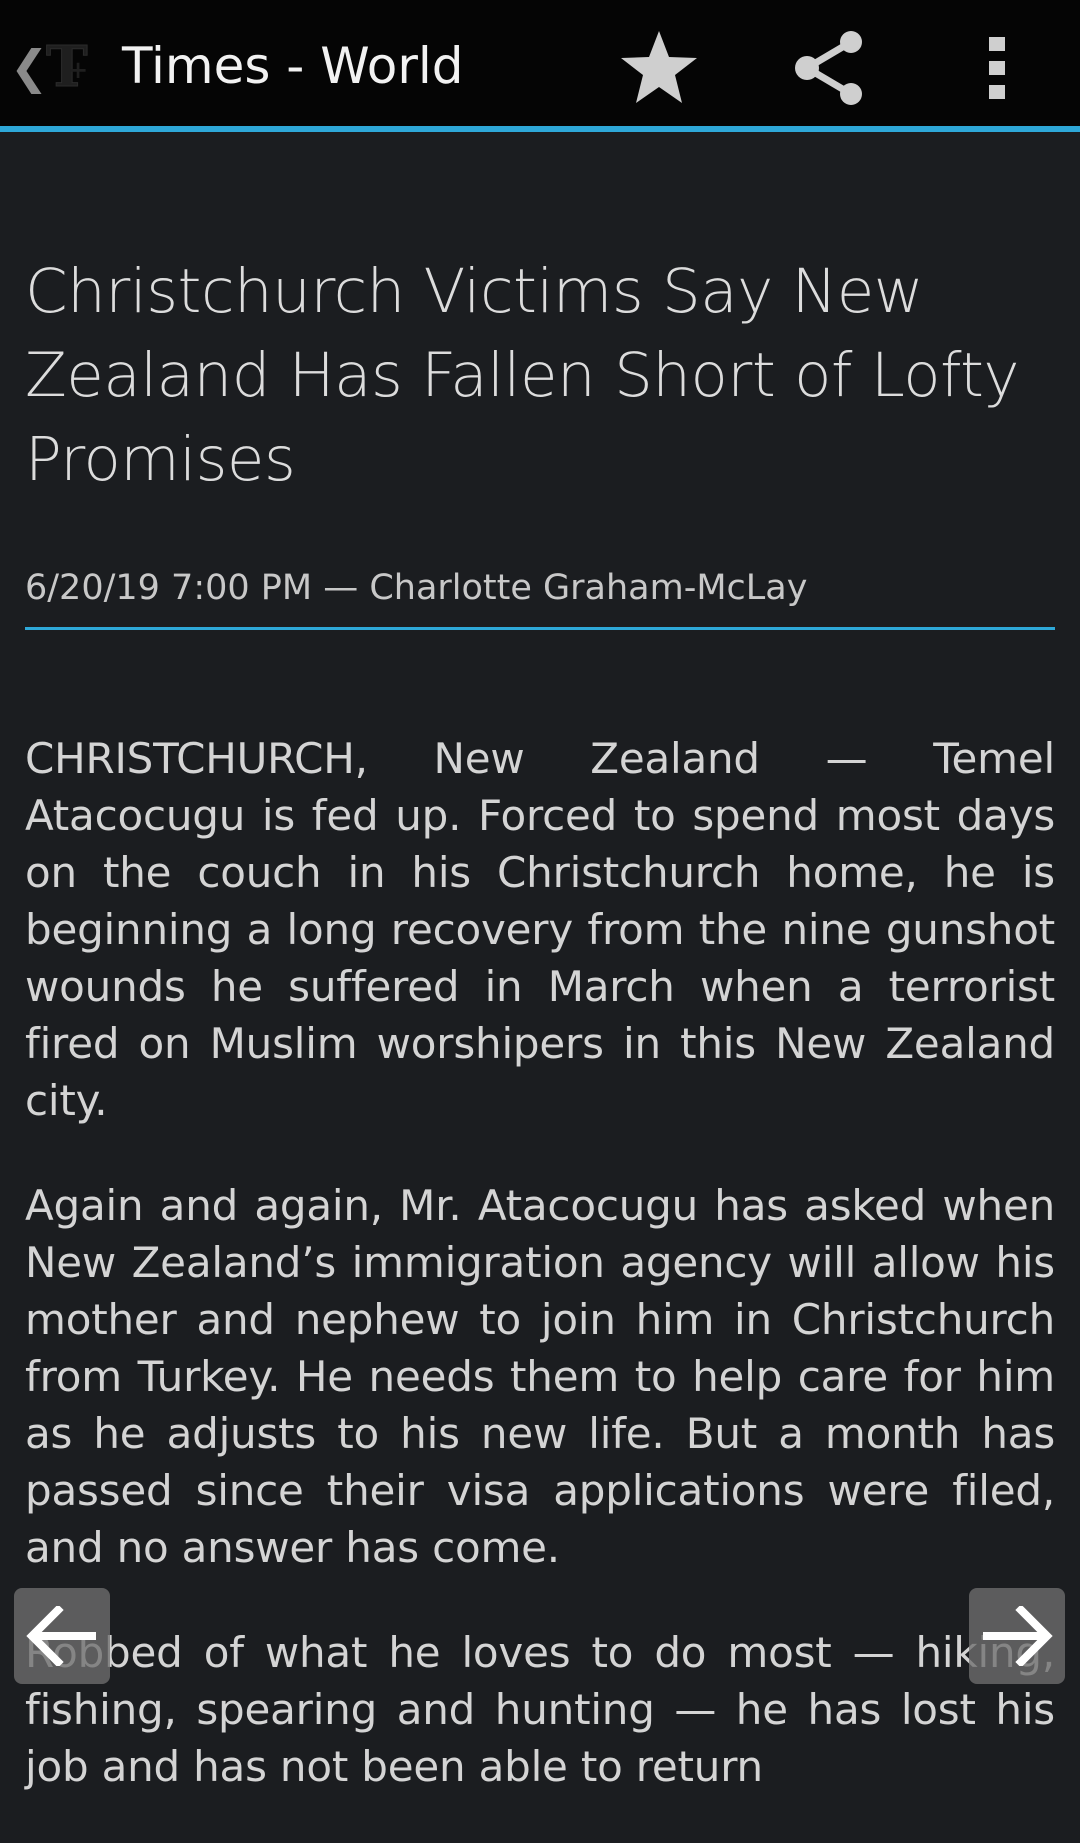 The height and width of the screenshot is (1843, 1080). I want to click on next-article-button, so click(1017, 1636).